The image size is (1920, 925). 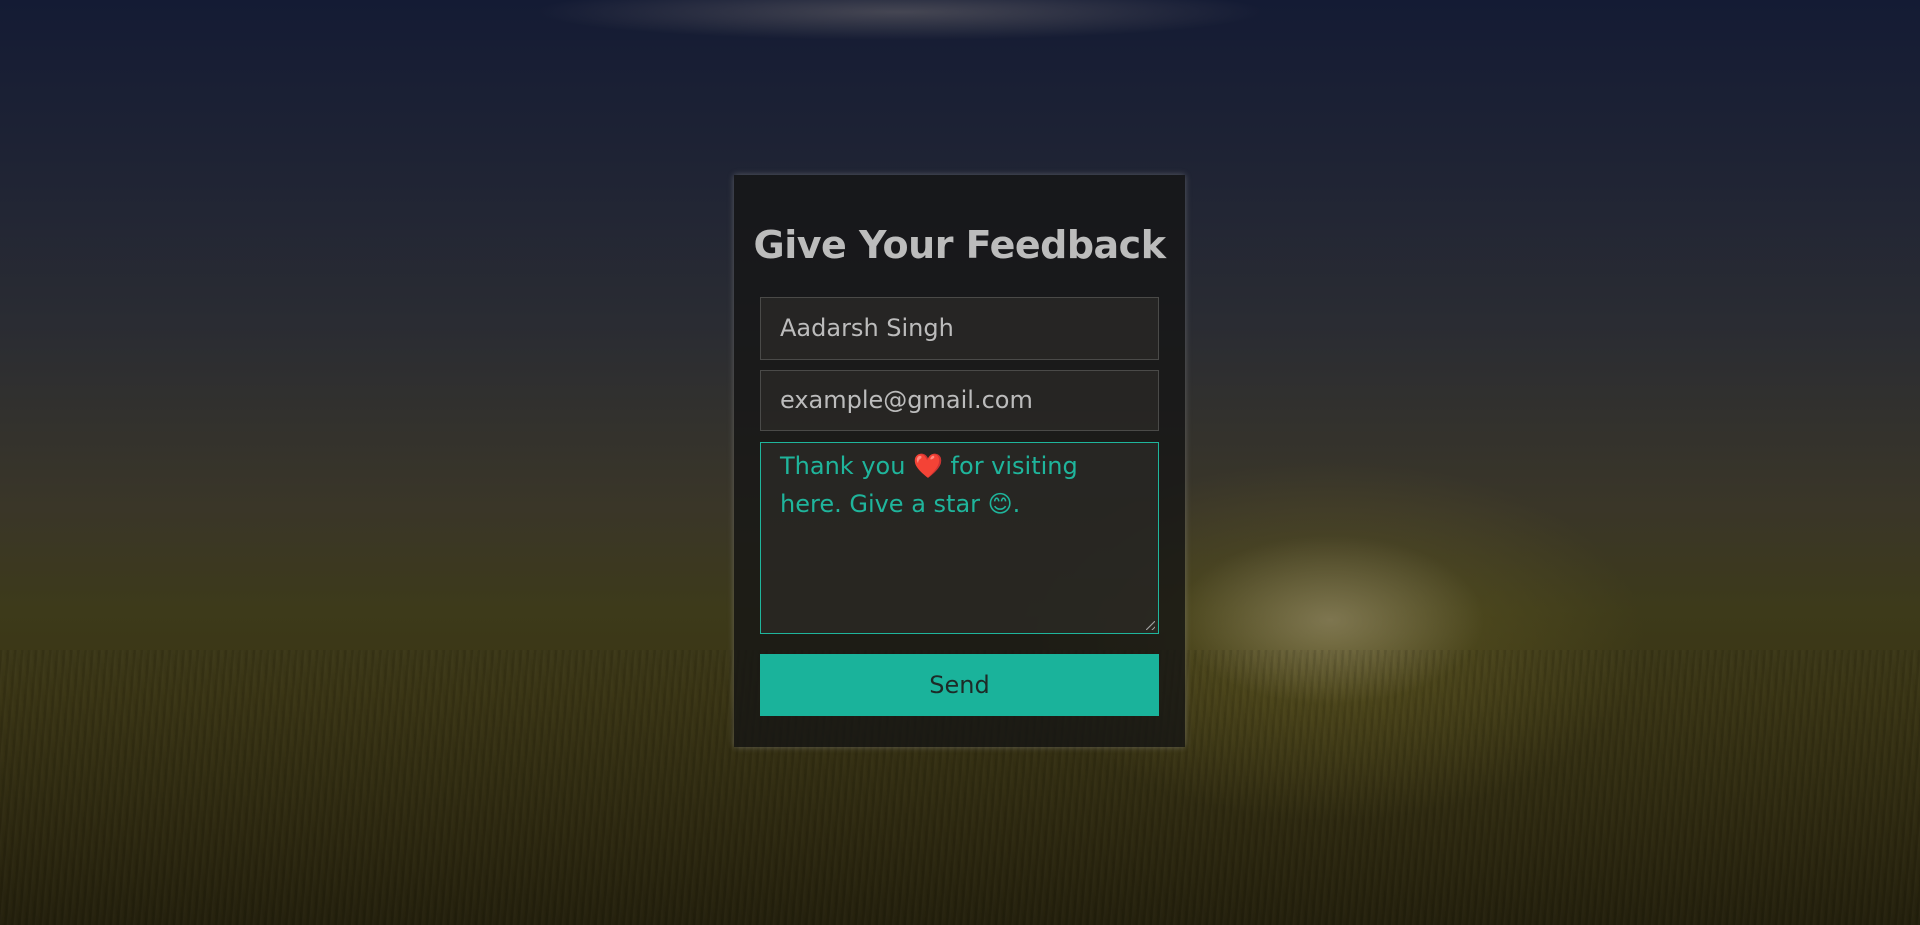 What do you see at coordinates (1150, 625) in the screenshot?
I see `resize-grip-icon` at bounding box center [1150, 625].